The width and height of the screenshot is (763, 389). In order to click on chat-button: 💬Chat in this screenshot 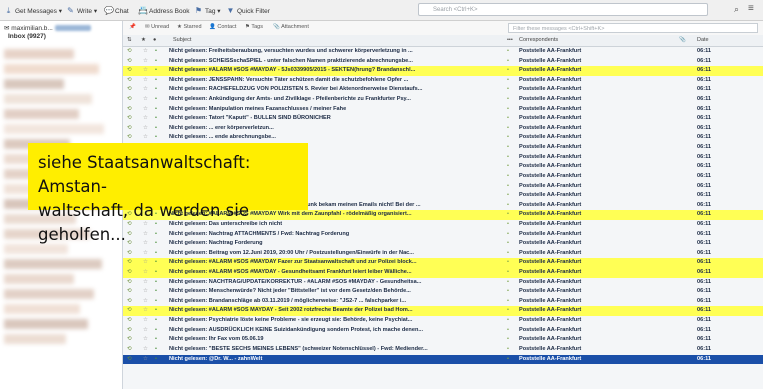, I will do `click(116, 11)`.